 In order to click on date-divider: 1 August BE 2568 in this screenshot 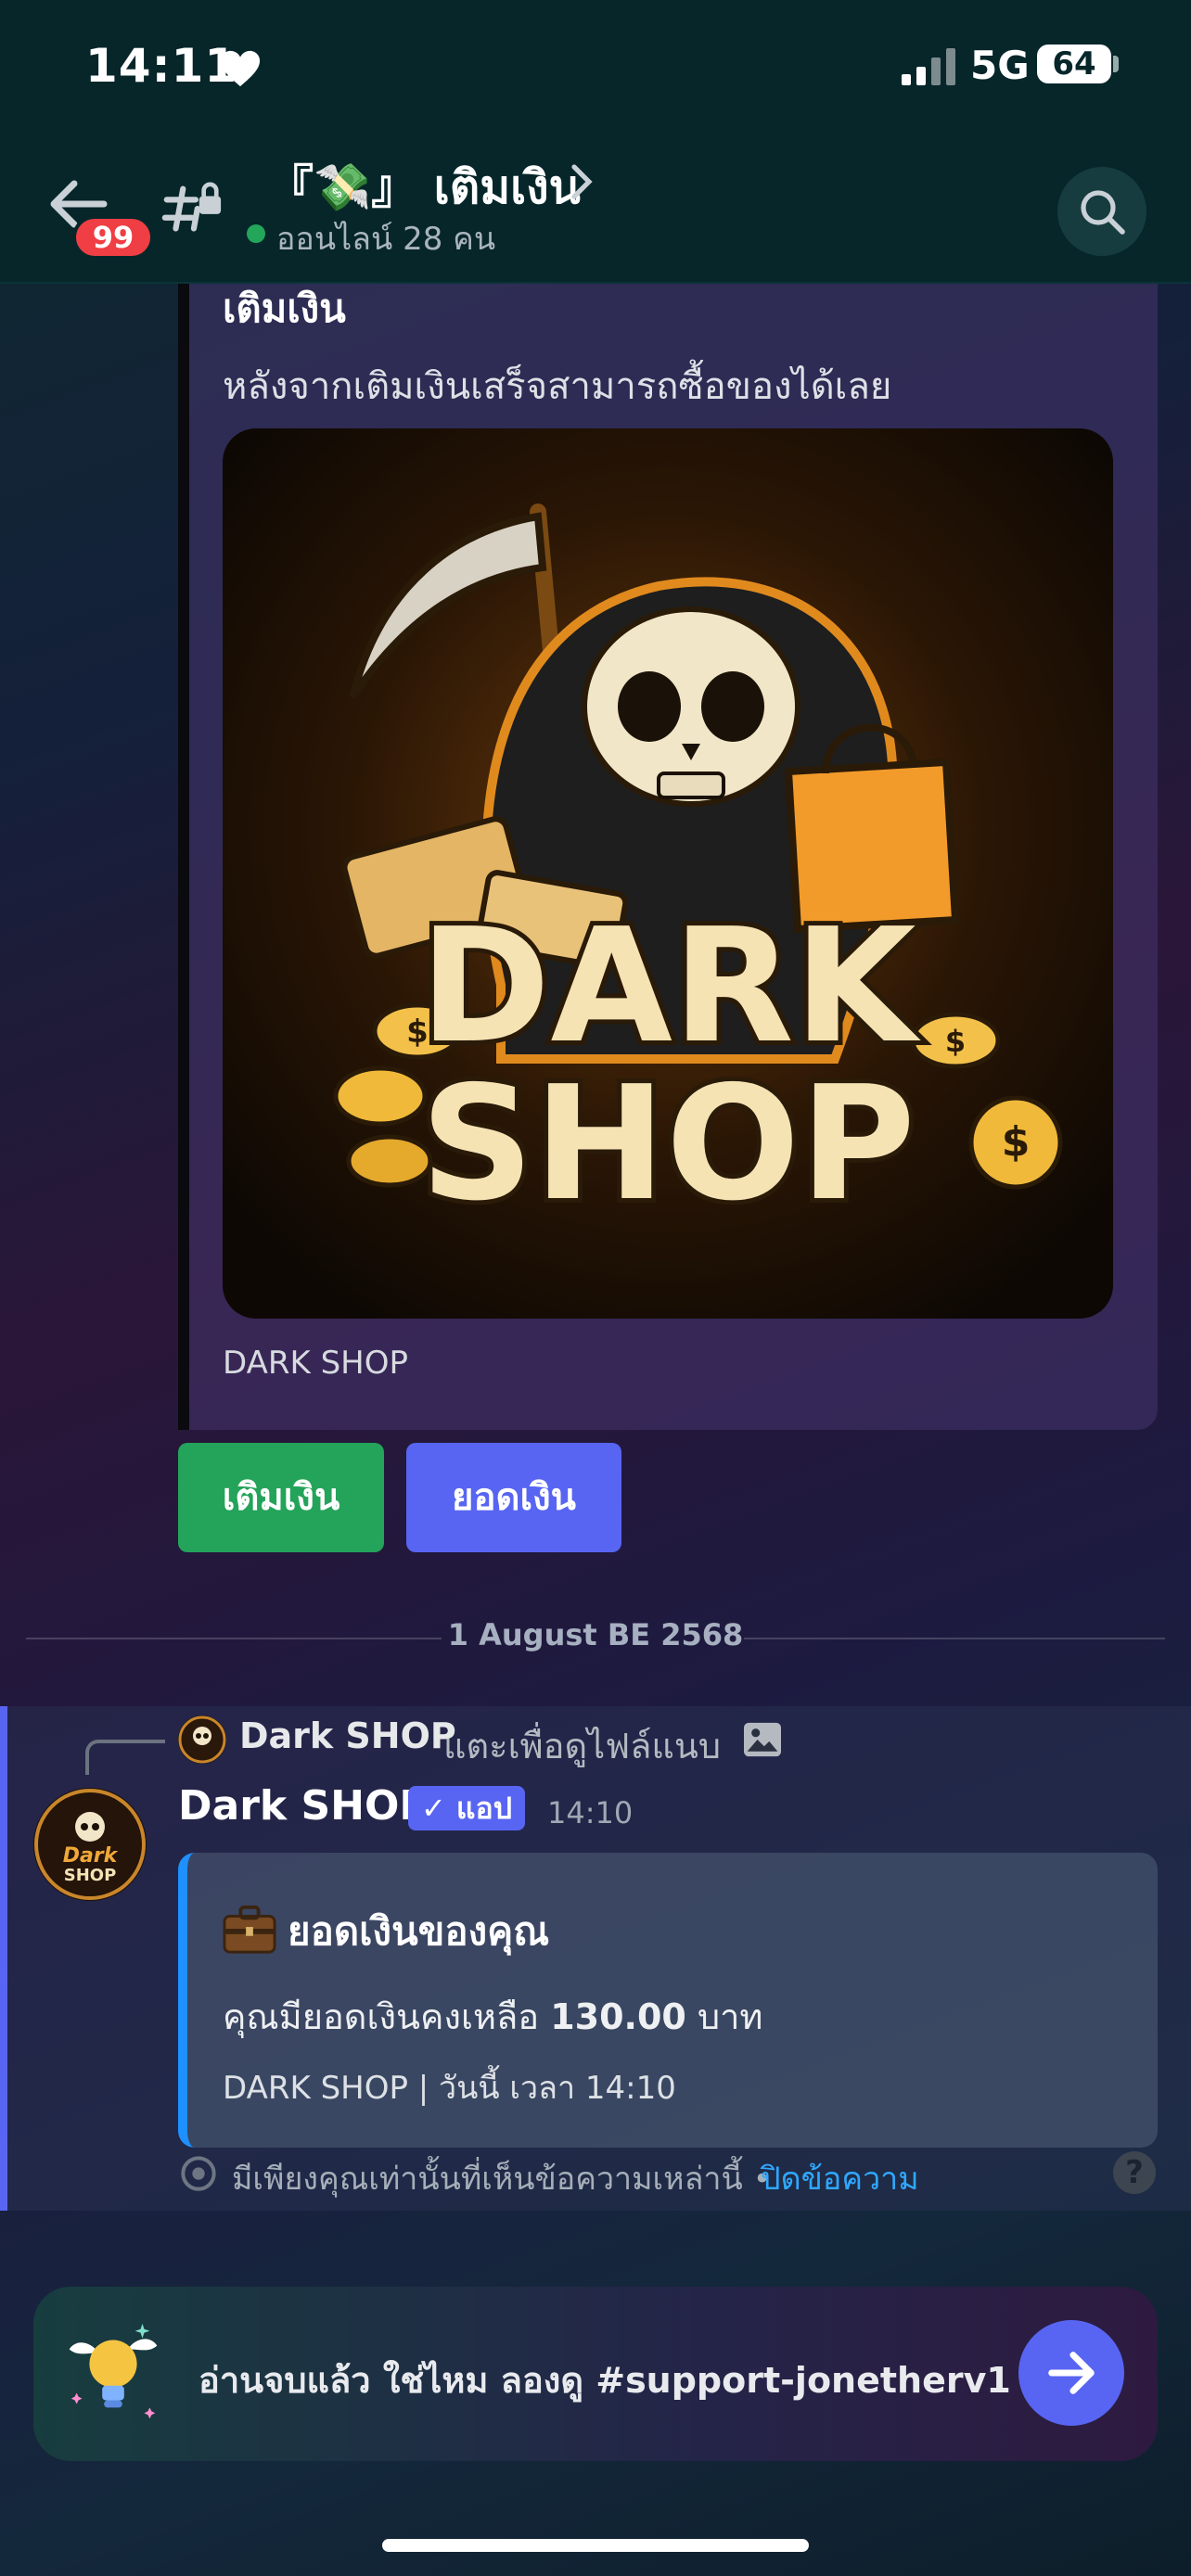, I will do `click(595, 1634)`.